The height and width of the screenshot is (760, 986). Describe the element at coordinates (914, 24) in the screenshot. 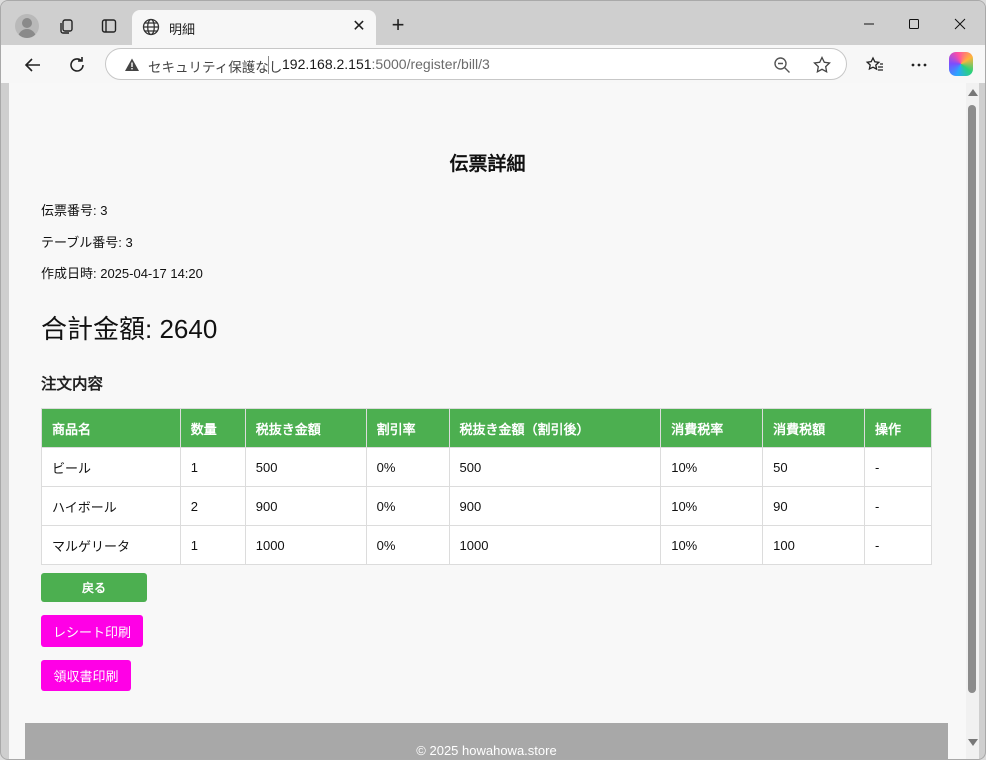

I see `maximize-icon` at that location.